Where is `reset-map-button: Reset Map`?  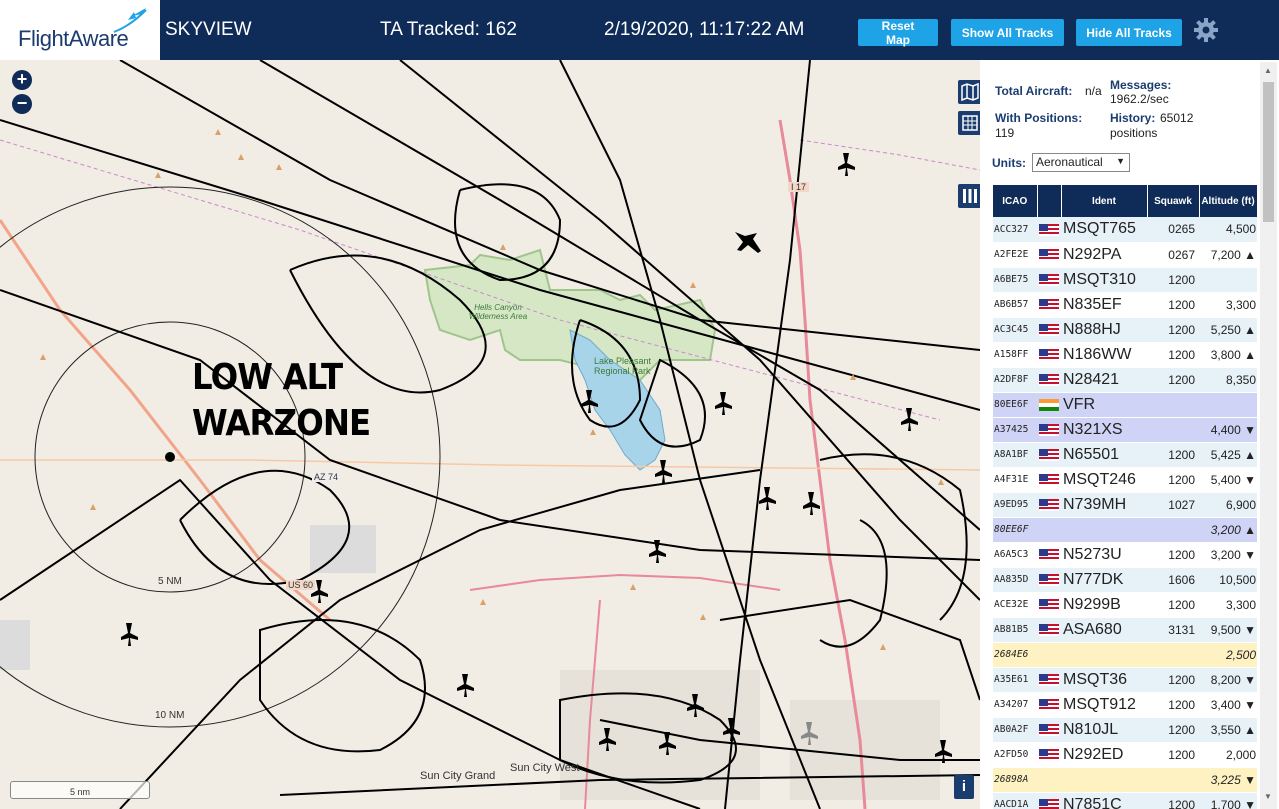
reset-map-button: Reset Map is located at coordinates (898, 33).